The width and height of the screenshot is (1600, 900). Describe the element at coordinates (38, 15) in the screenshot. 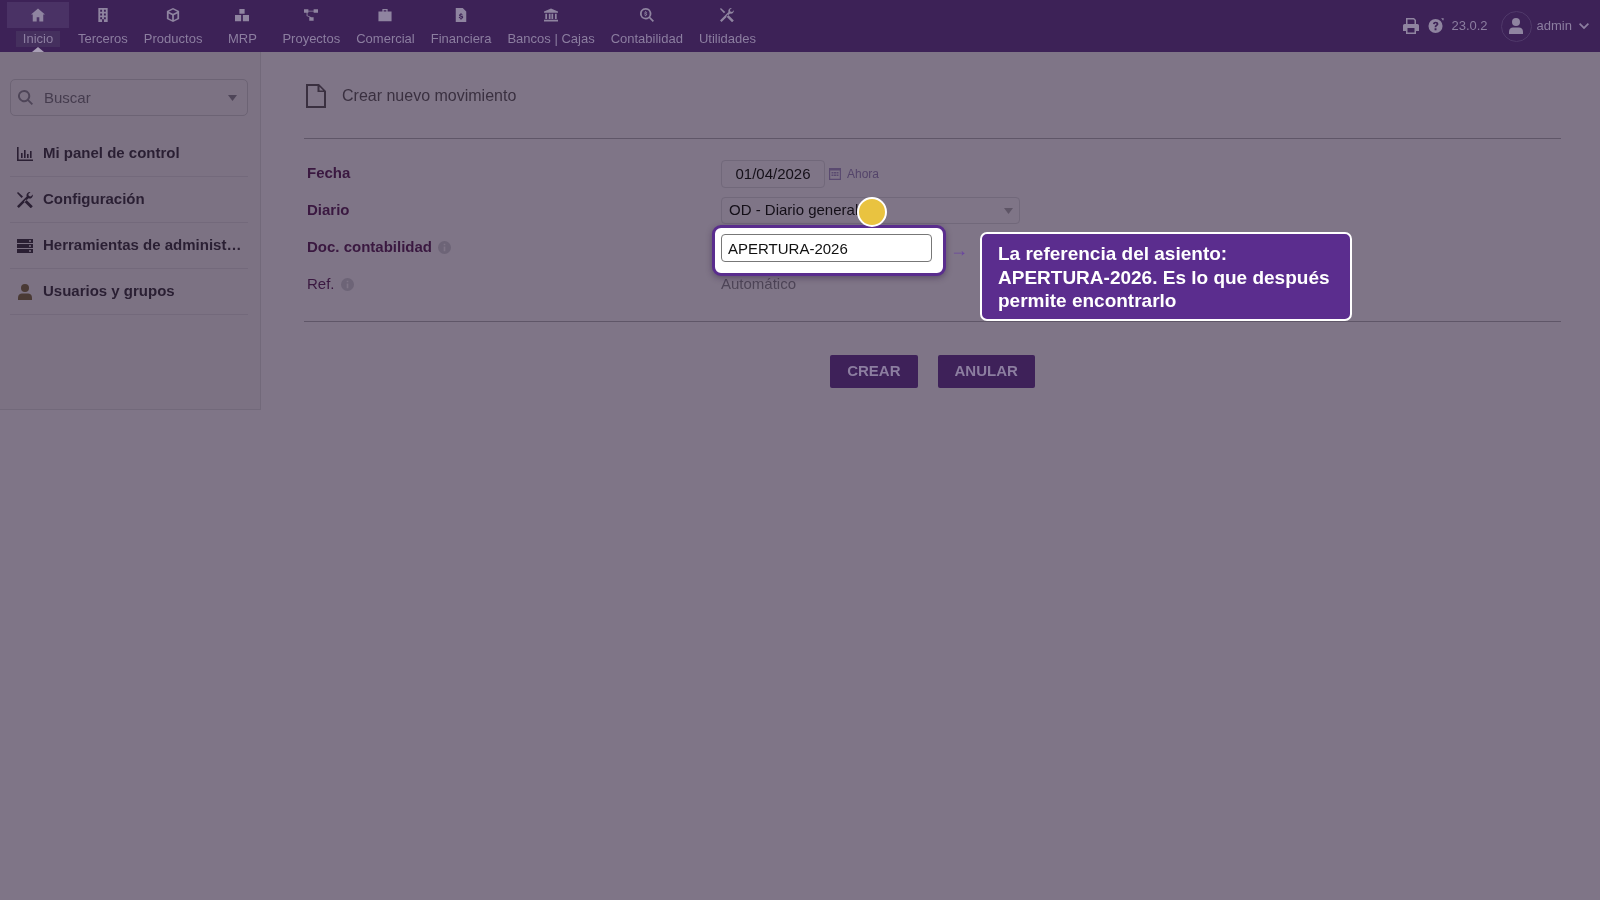

I see `home-icon` at that location.